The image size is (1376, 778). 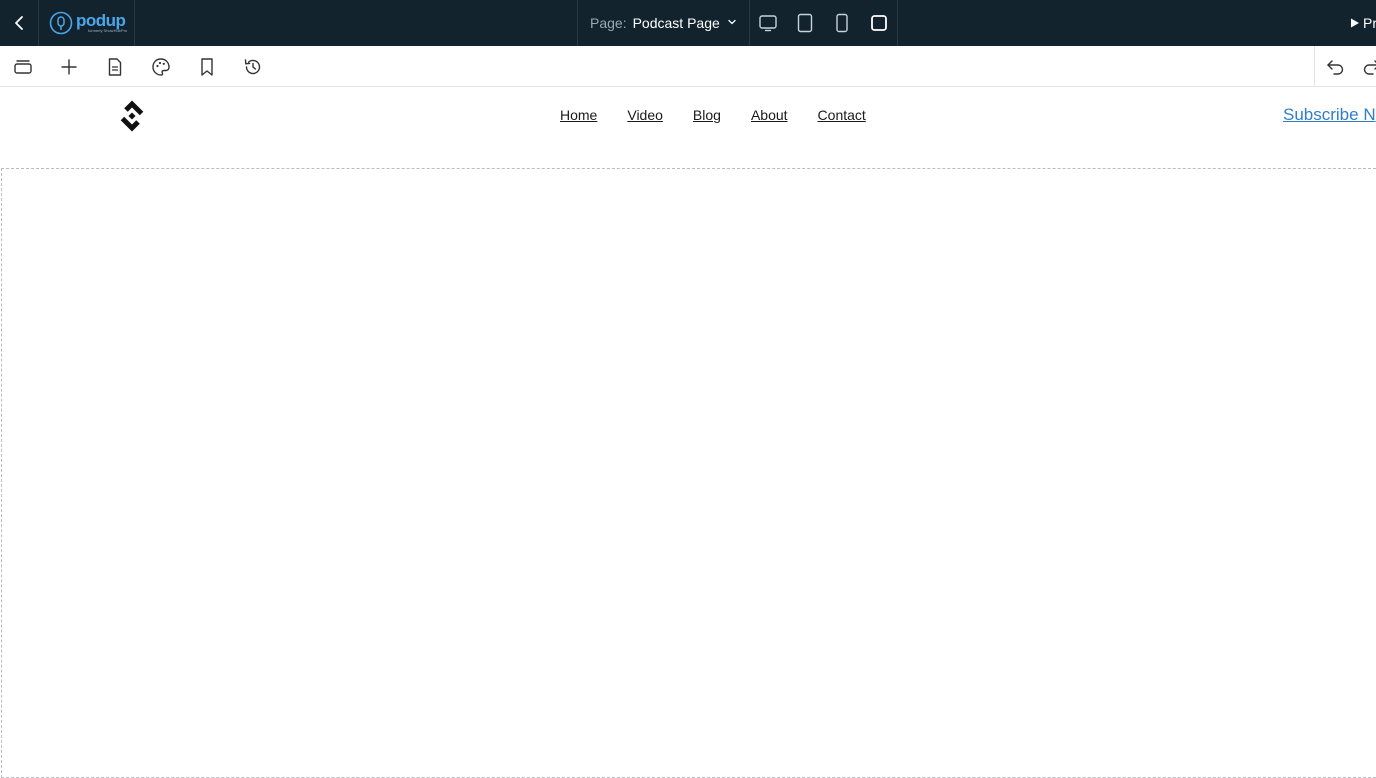 I want to click on add-element-button, so click(x=69, y=67).